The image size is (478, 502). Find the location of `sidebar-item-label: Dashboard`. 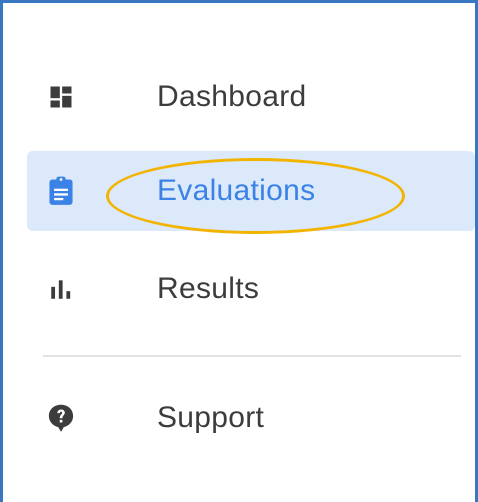

sidebar-item-label: Dashboard is located at coordinates (232, 96).